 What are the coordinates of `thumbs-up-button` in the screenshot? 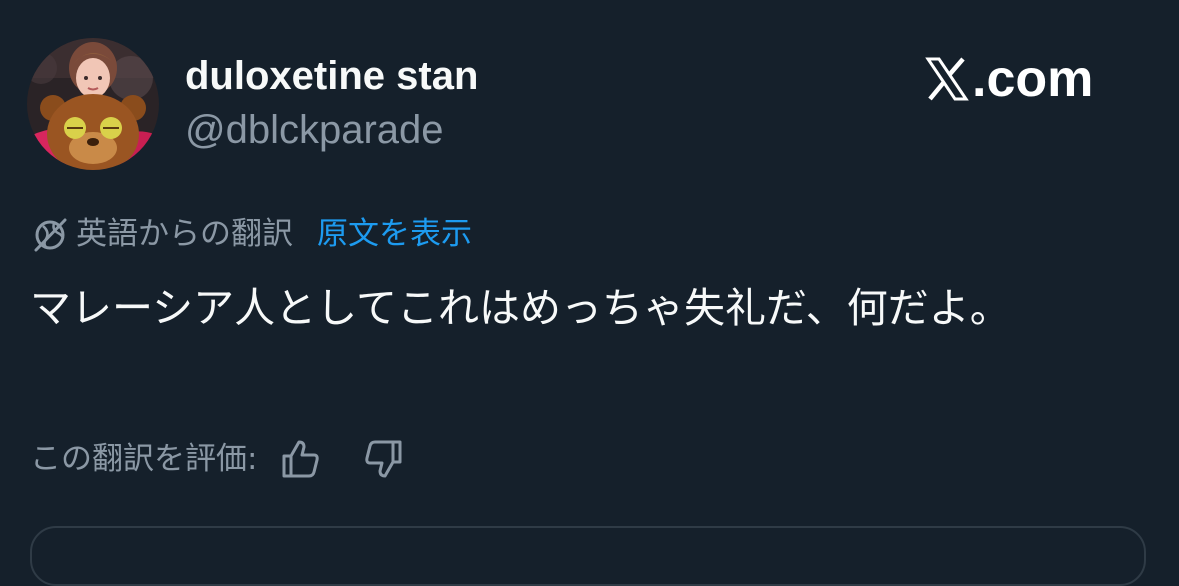 It's located at (301, 459).